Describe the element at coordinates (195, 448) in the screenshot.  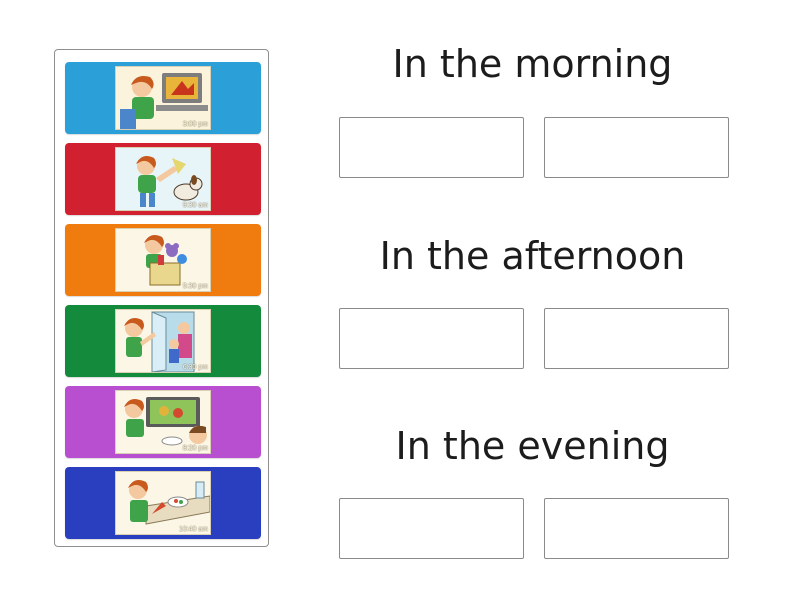
I see `card-time-label: 8:20 pm` at that location.